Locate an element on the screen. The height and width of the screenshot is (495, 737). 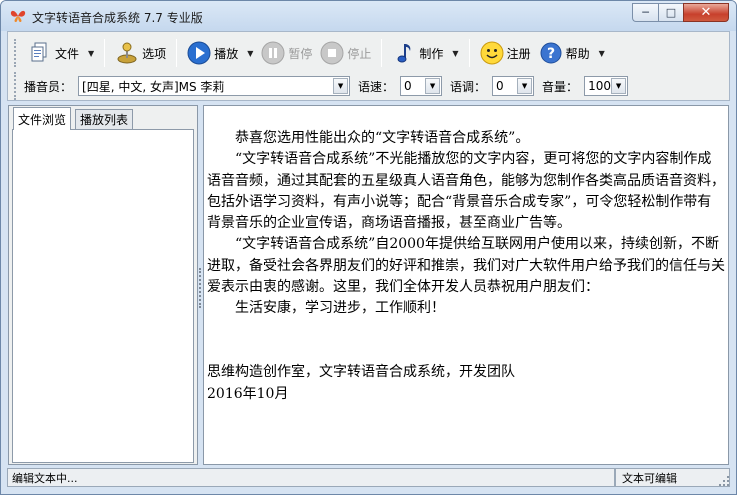
editor-paragraph: 生活安康，学习进步，工作顺利！ is located at coordinates (340, 308).